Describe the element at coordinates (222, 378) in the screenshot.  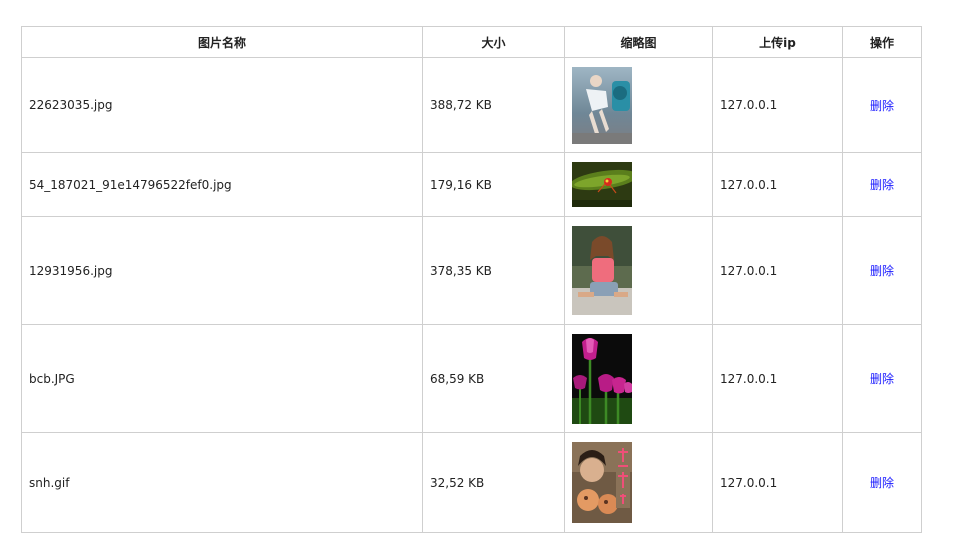
I see `file-name: bcb.JPG` at that location.